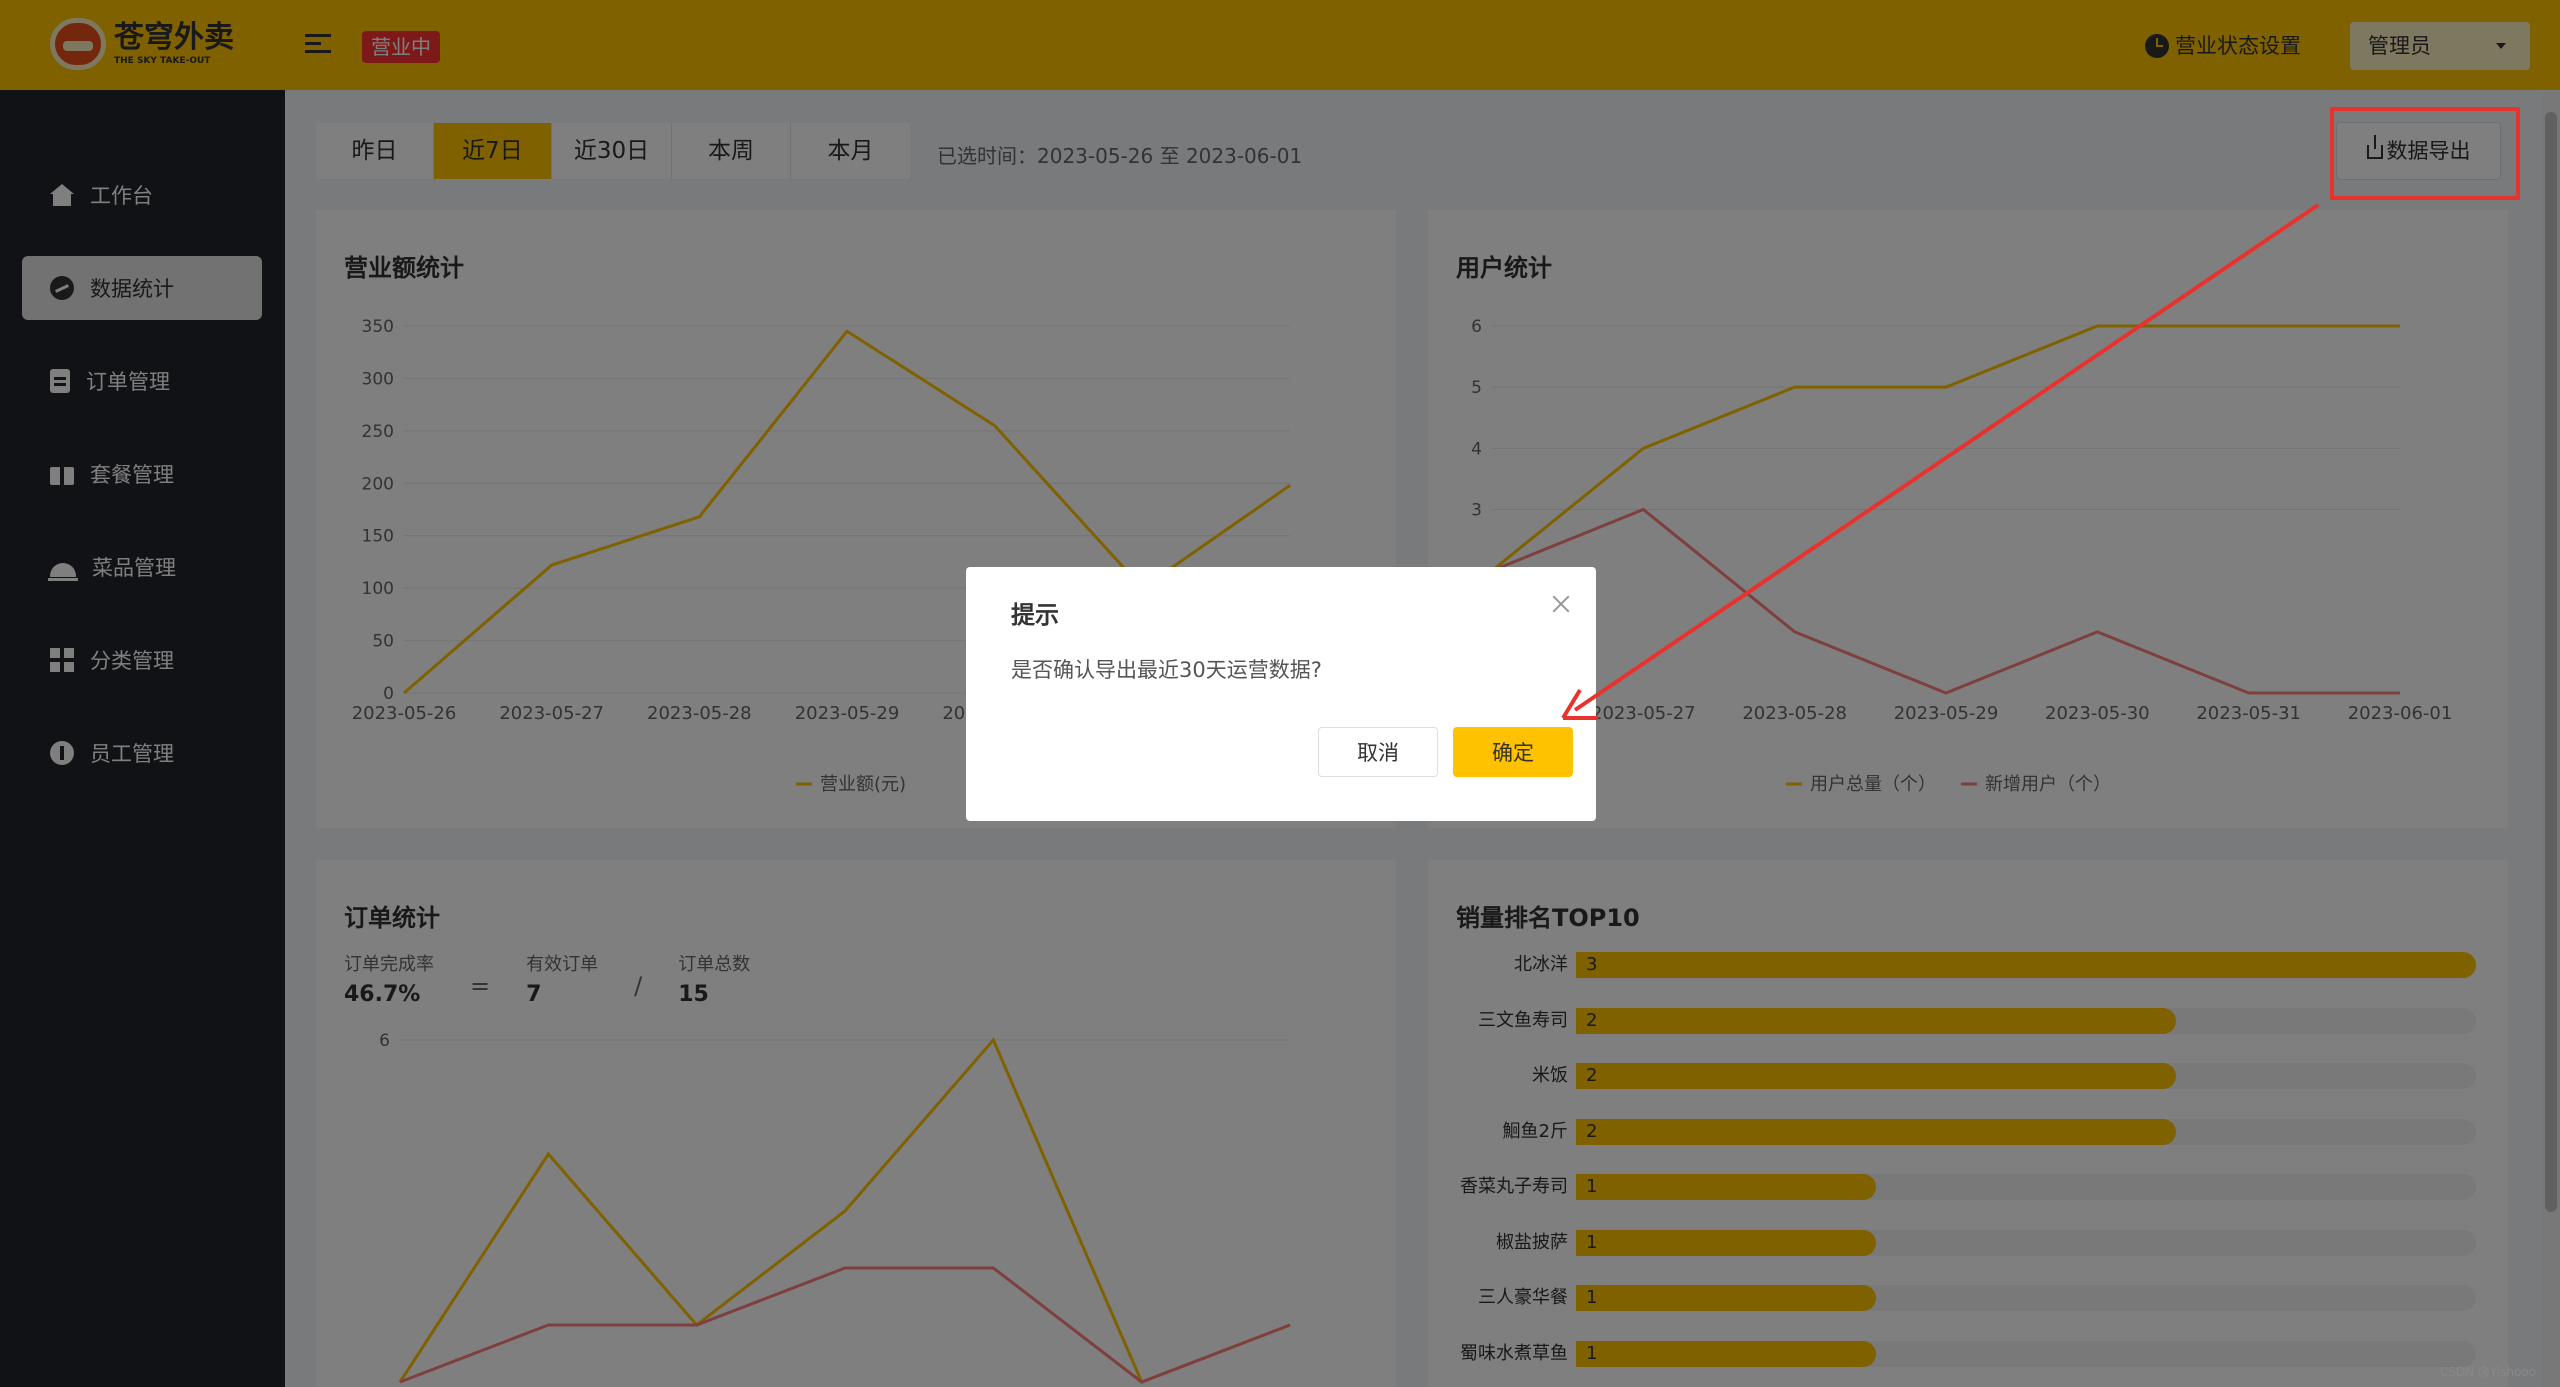 The width and height of the screenshot is (2560, 1387). What do you see at coordinates (2488, 1372) in the screenshot?
I see `watermark: CSDN @Yishooo` at bounding box center [2488, 1372].